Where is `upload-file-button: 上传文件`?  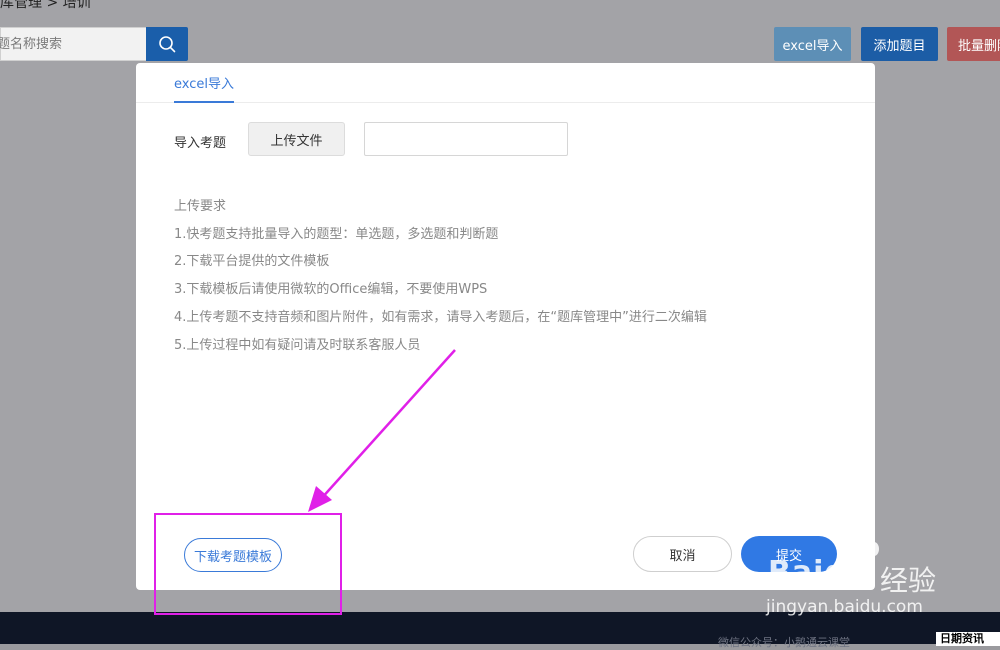
upload-file-button: 上传文件 is located at coordinates (296, 139).